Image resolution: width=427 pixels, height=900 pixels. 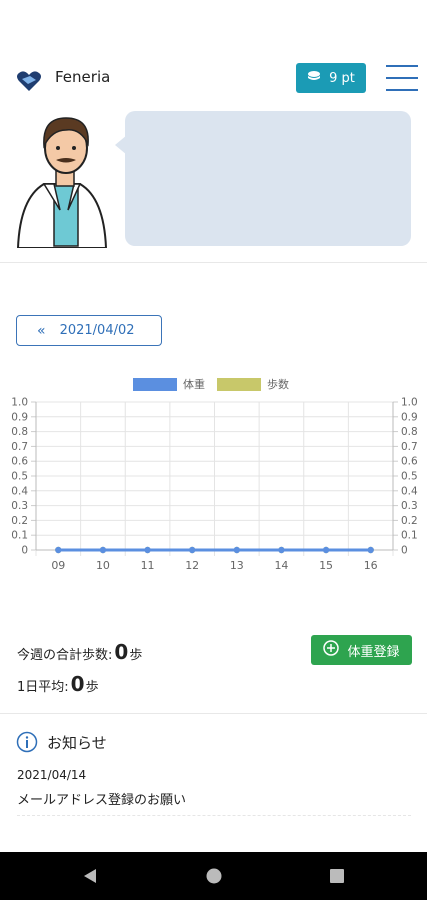 What do you see at coordinates (97, 330) in the screenshot?
I see `current-date: 2021/04/02` at bounding box center [97, 330].